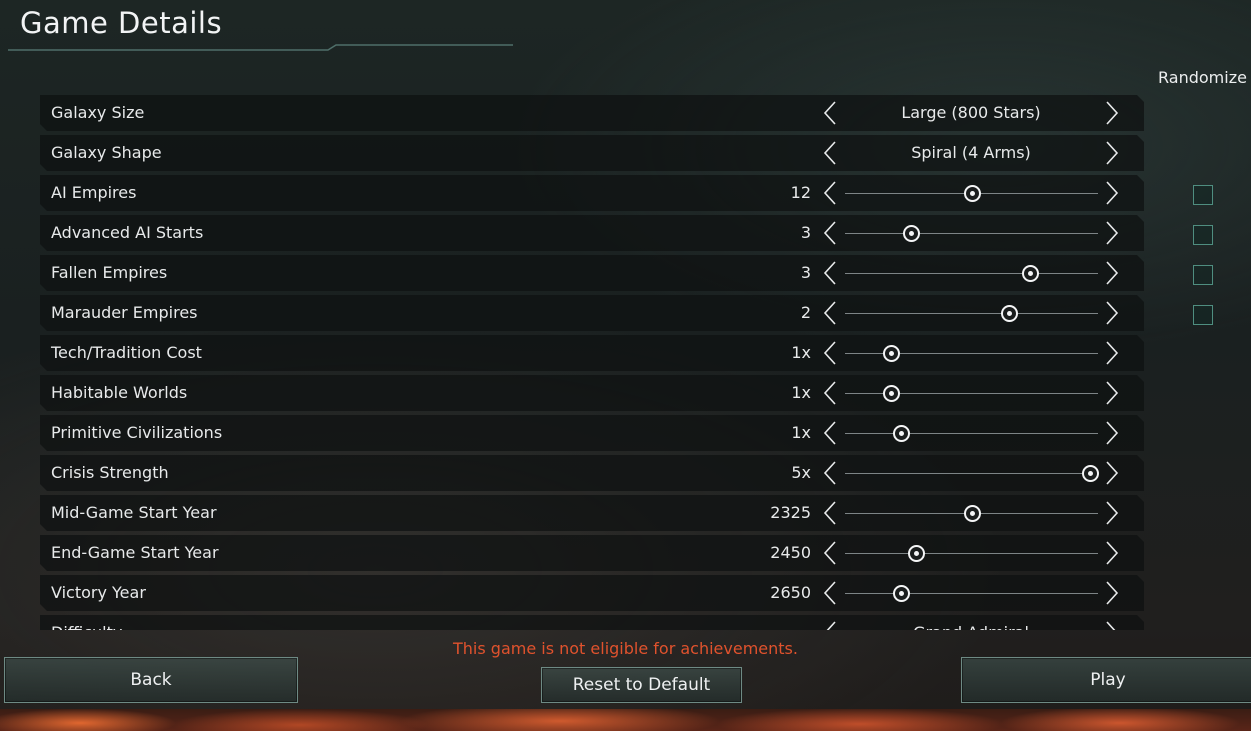 The image size is (1251, 731). What do you see at coordinates (119, 392) in the screenshot?
I see `setting-label: Habitable Worlds` at bounding box center [119, 392].